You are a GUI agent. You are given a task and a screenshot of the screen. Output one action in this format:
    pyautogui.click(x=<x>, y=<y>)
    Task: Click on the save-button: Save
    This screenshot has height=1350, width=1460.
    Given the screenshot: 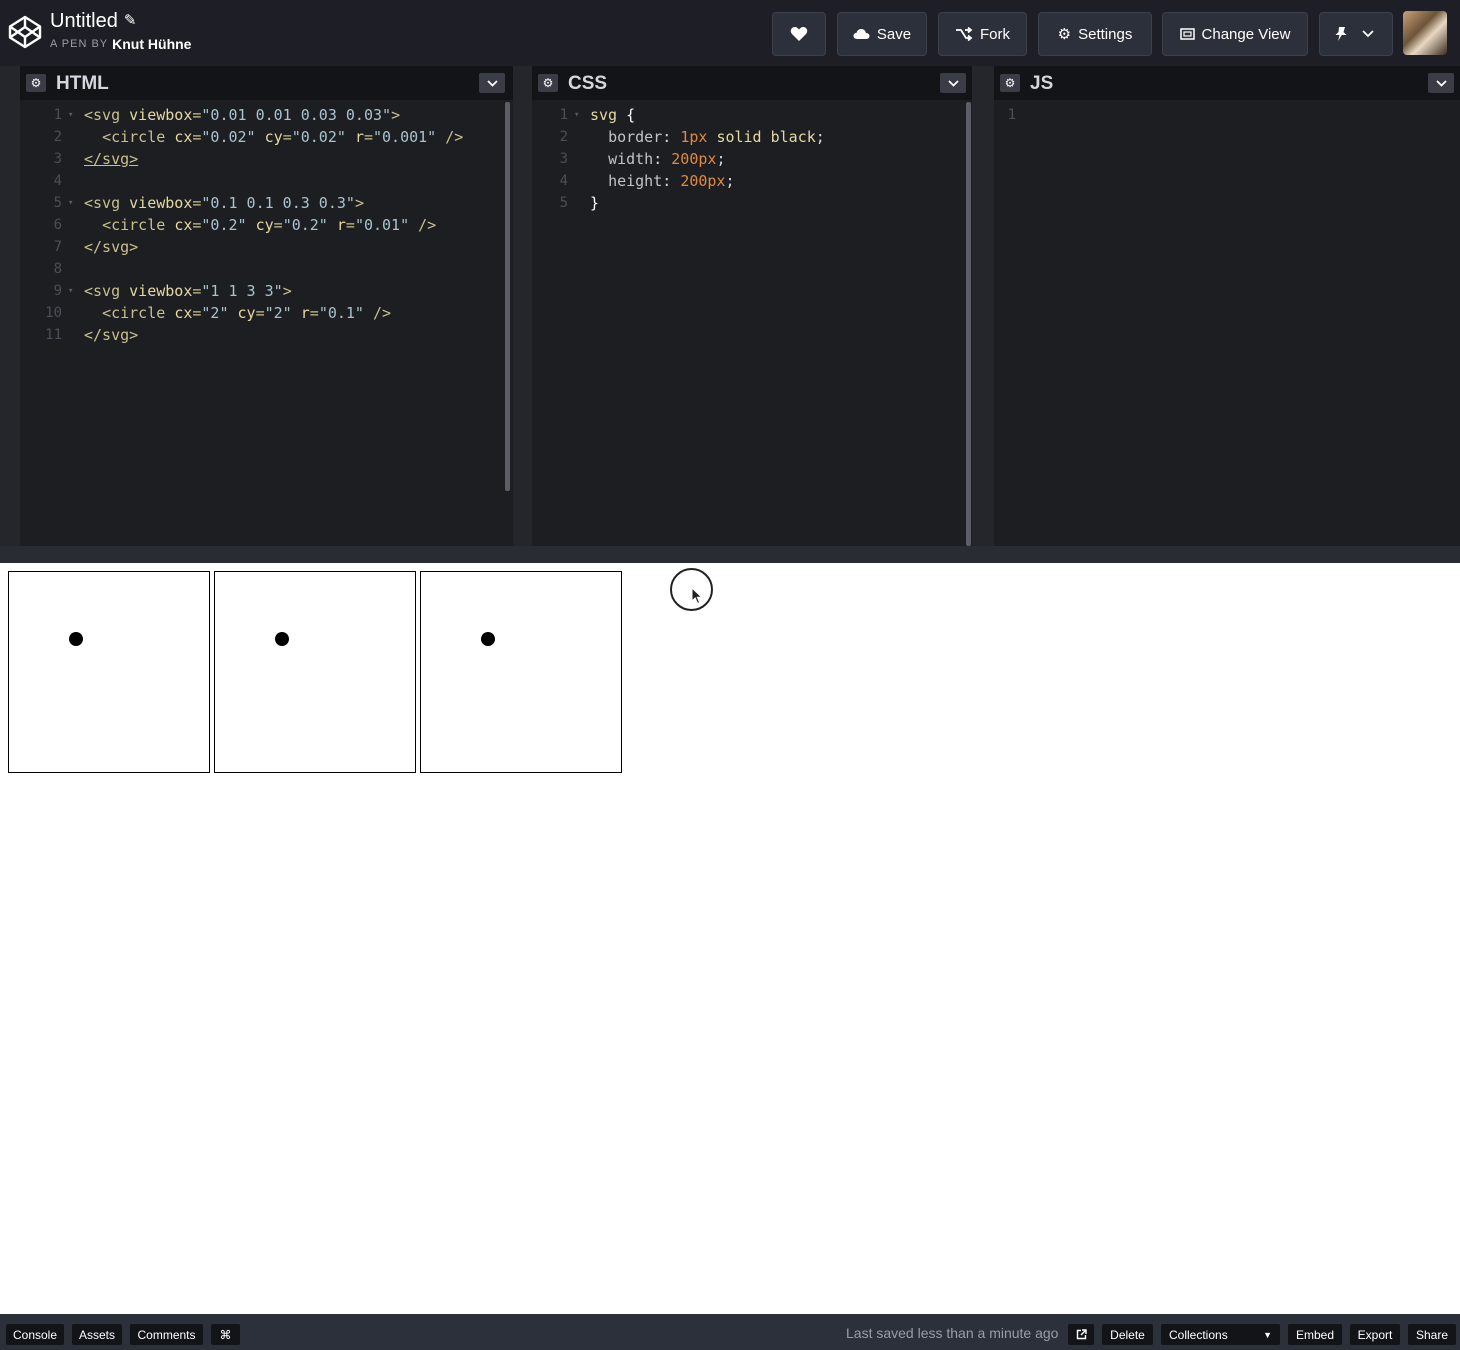 What is the action you would take?
    pyautogui.click(x=882, y=34)
    